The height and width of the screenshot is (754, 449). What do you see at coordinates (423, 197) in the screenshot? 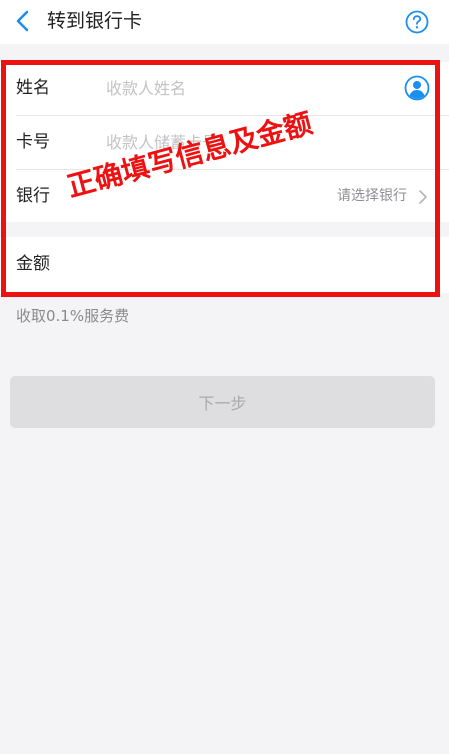
I see `chevron-right-icon` at bounding box center [423, 197].